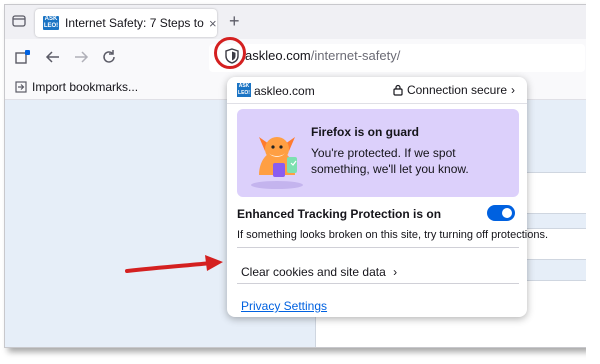  What do you see at coordinates (109, 57) in the screenshot?
I see `reload-icon` at bounding box center [109, 57].